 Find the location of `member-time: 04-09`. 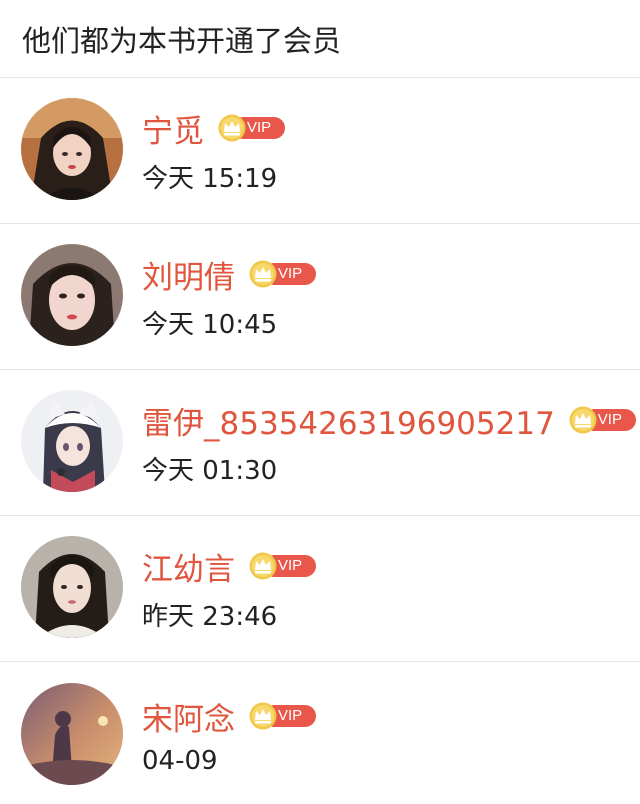

member-time: 04-09 is located at coordinates (180, 761).